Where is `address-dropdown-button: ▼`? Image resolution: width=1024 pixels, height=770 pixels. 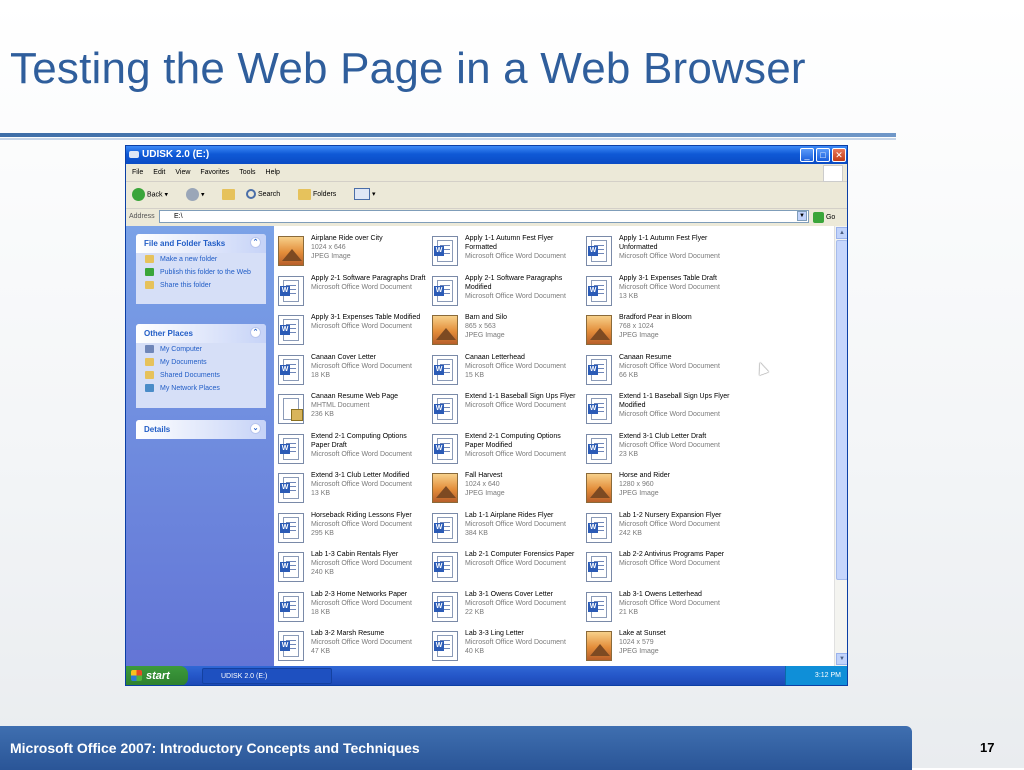
address-dropdown-button: ▼ is located at coordinates (802, 216).